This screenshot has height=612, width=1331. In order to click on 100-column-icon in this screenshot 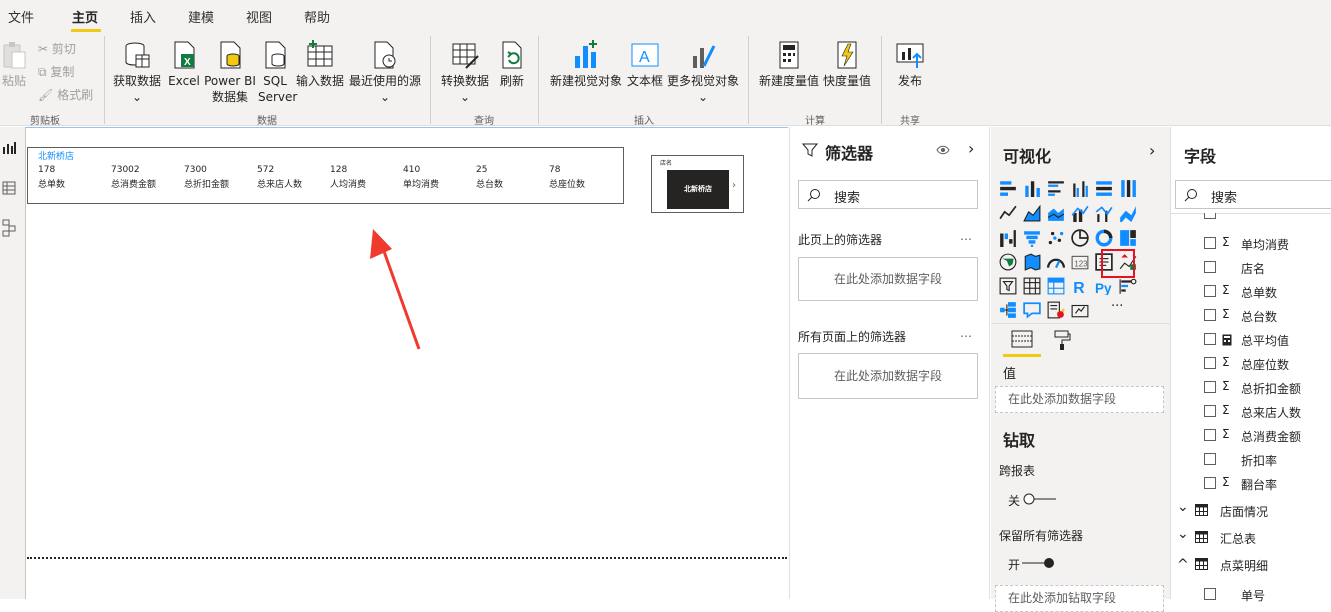, I will do `click(1128, 188)`.